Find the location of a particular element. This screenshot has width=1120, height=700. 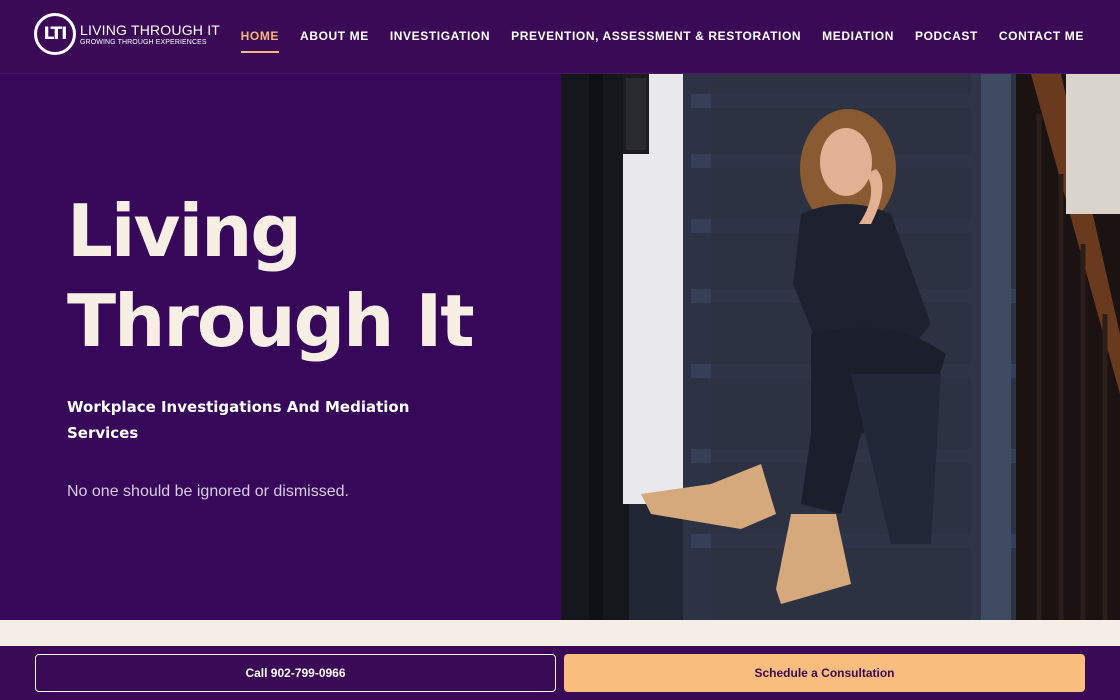

nav-item-prevention: PREVENTION, ASSESSMENT & RESTORATION is located at coordinates (656, 36).